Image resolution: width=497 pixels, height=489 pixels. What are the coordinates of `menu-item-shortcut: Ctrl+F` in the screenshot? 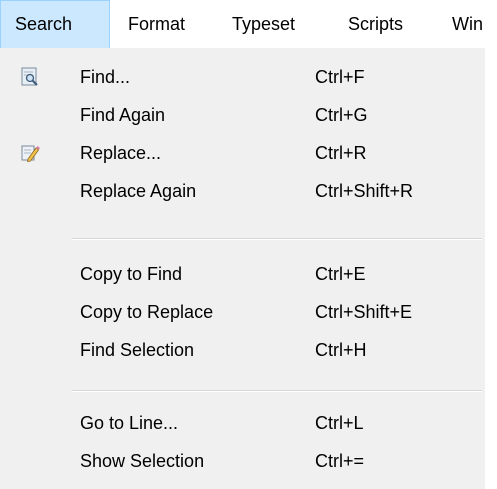 It's located at (340, 77).